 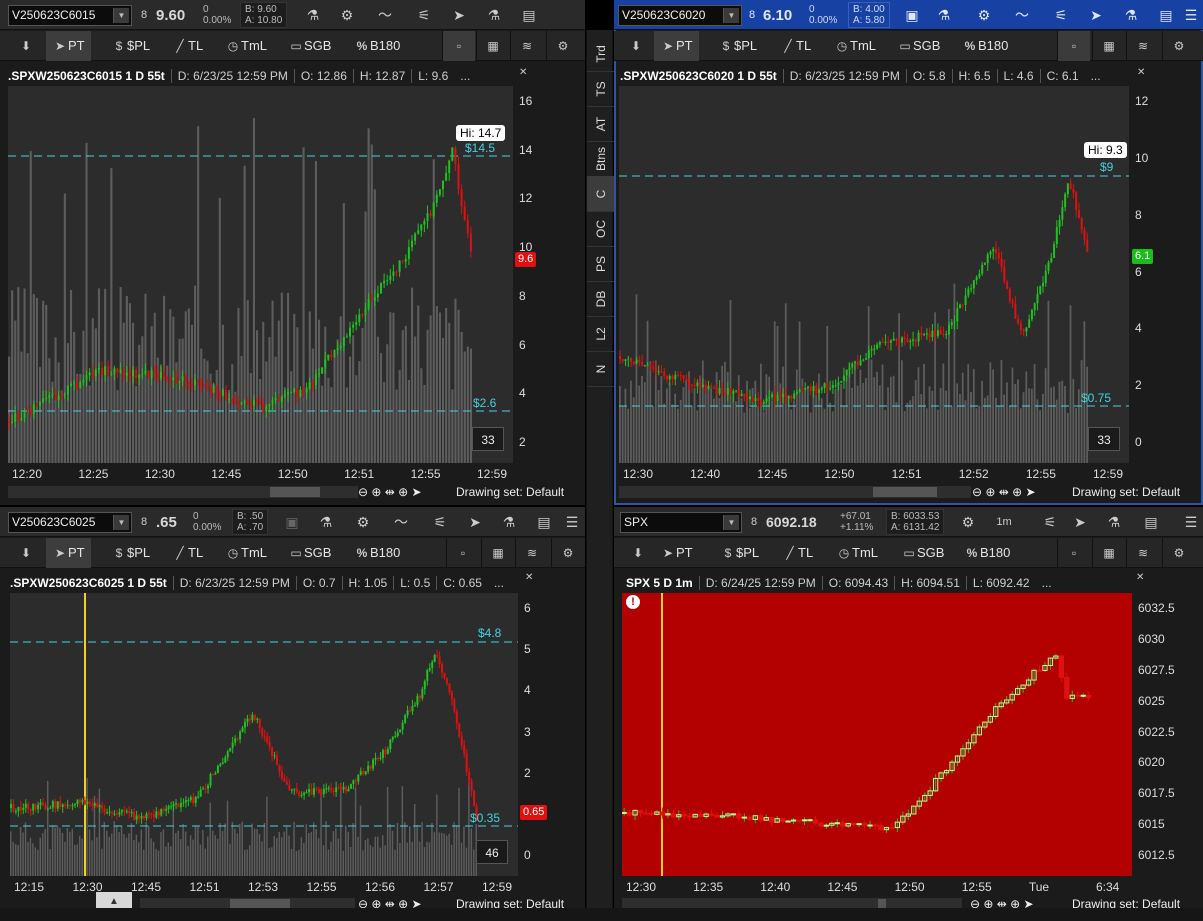 What do you see at coordinates (633, 602) in the screenshot?
I see `warning-icon: !` at bounding box center [633, 602].